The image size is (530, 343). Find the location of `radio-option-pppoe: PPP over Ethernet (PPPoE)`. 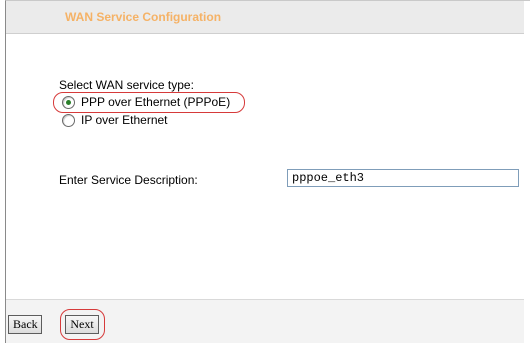

radio-option-pppoe: PPP over Ethernet (PPPoE) is located at coordinates (146, 102).